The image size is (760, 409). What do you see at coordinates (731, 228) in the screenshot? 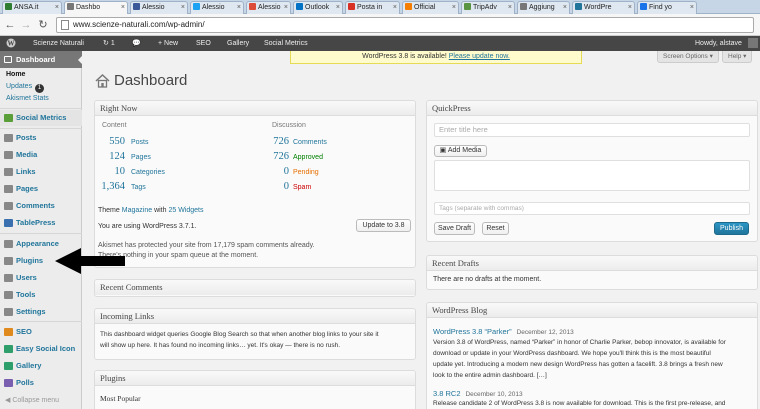
I see `publish-button: Publish` at bounding box center [731, 228].